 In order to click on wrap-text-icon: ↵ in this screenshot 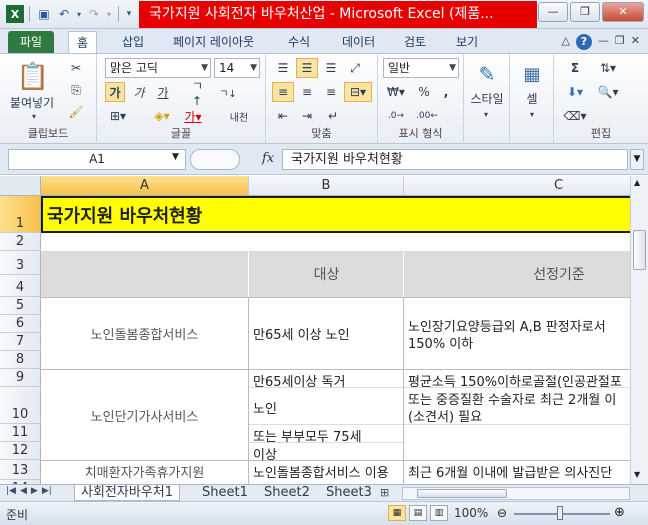, I will do `click(333, 116)`.